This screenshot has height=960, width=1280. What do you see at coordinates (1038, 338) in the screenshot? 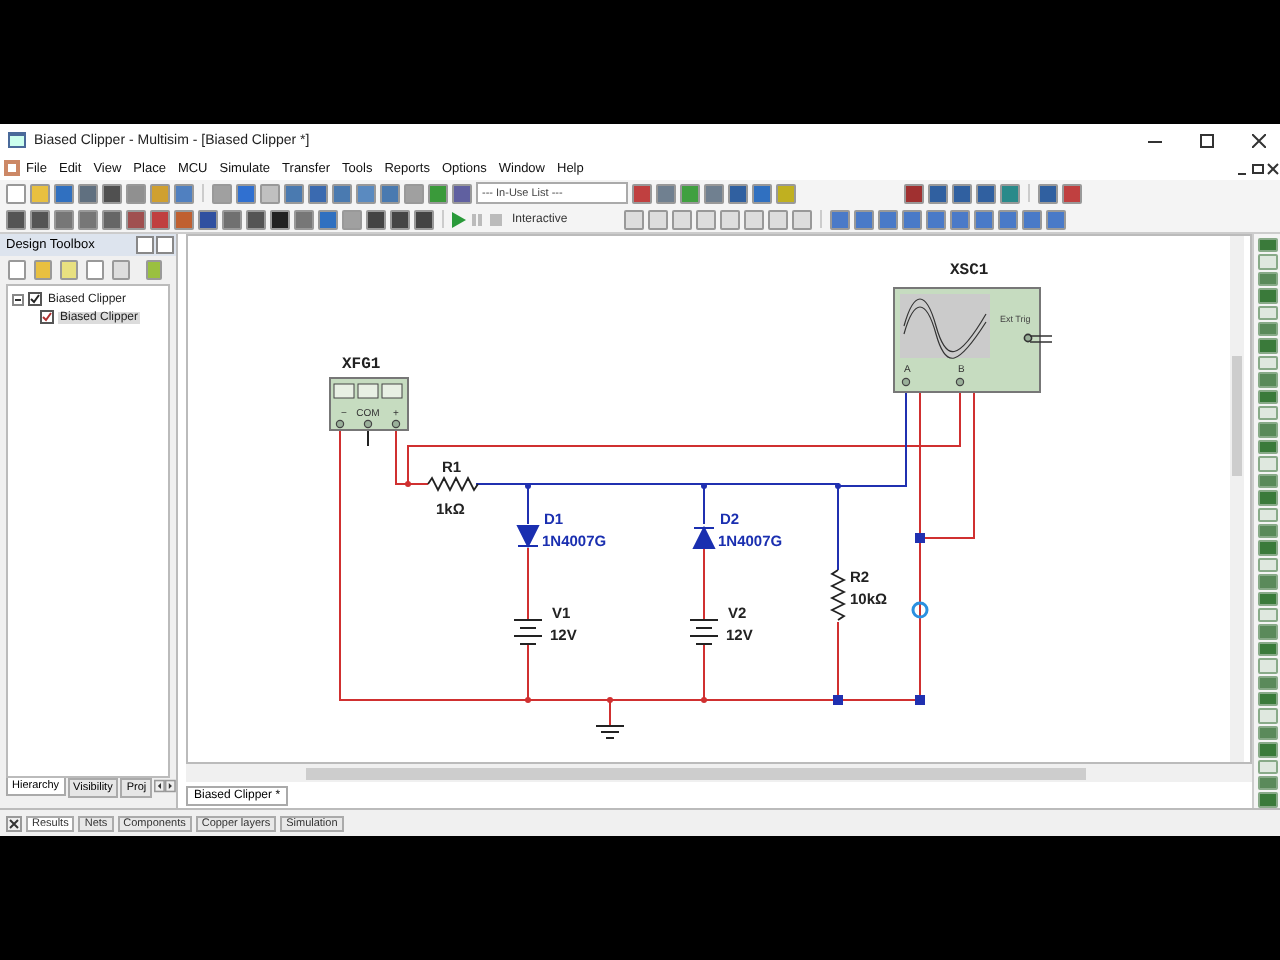
I see `trigger-terminal-icon` at bounding box center [1038, 338].